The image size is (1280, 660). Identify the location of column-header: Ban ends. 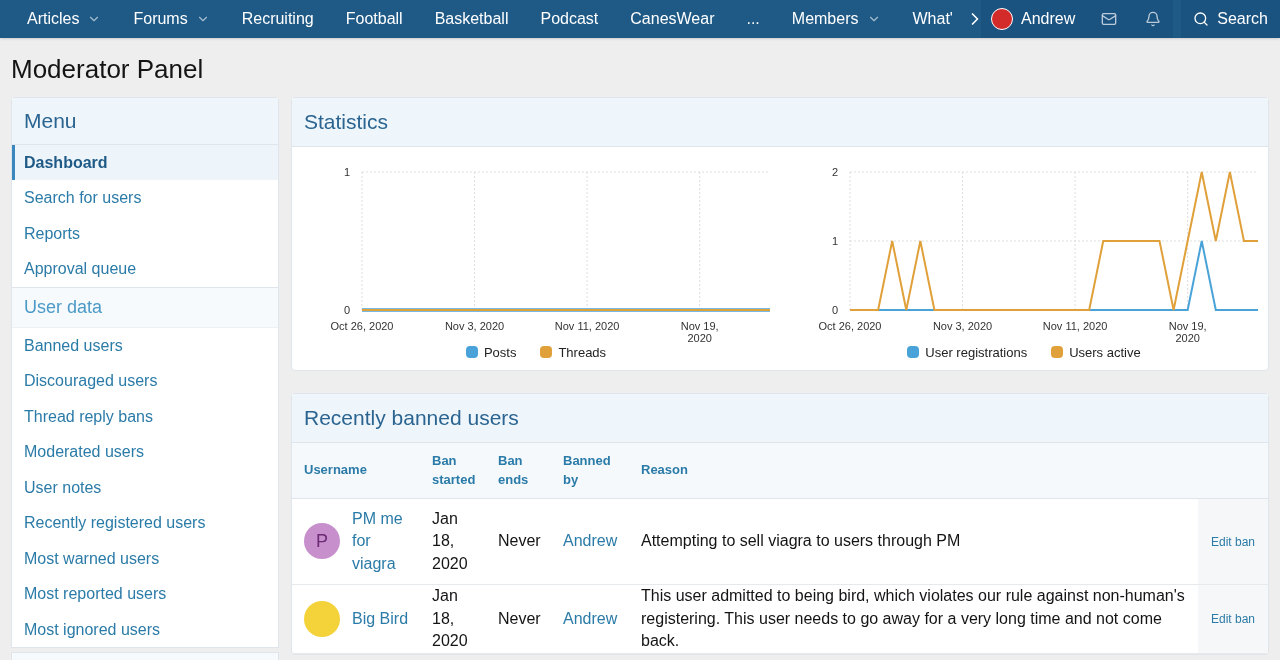
(522, 470).